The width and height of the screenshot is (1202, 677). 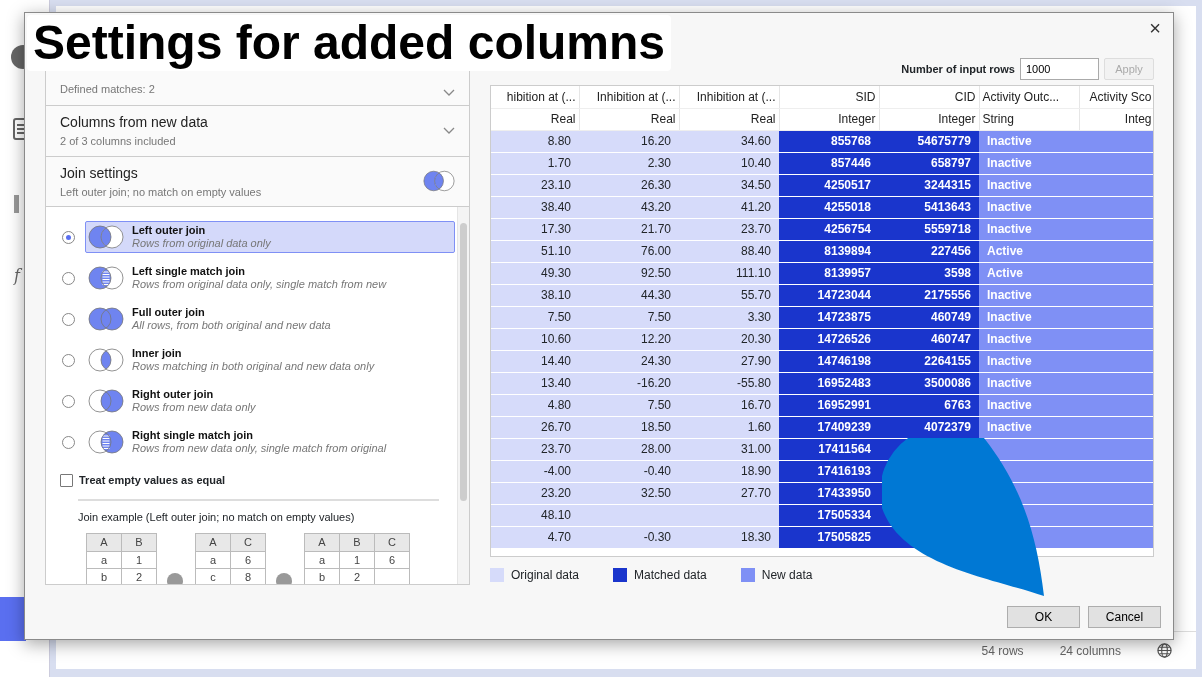 I want to click on table-cell: 16.70, so click(x=729, y=405).